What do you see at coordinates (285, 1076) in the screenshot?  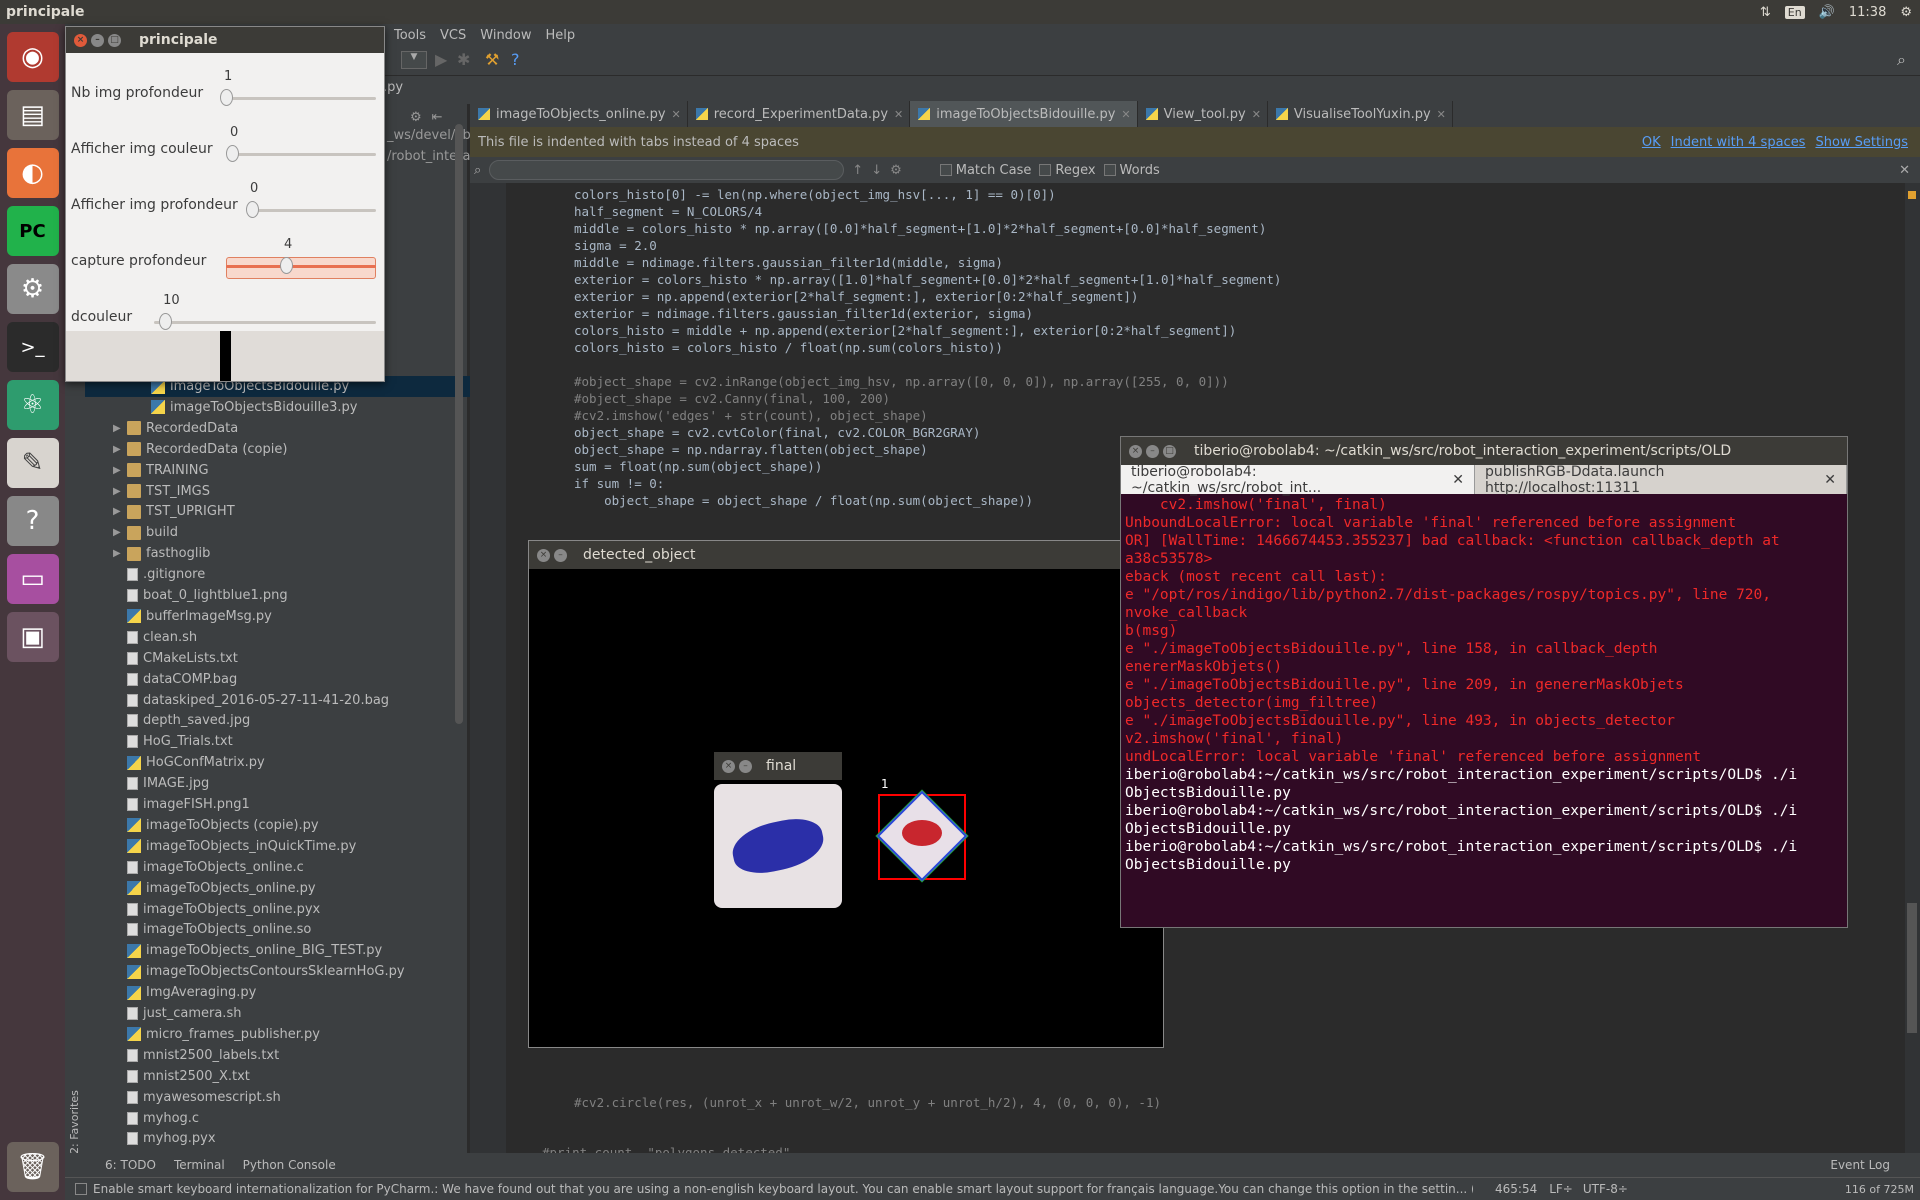 I see `tree-file: mnist2500_X.txt` at bounding box center [285, 1076].